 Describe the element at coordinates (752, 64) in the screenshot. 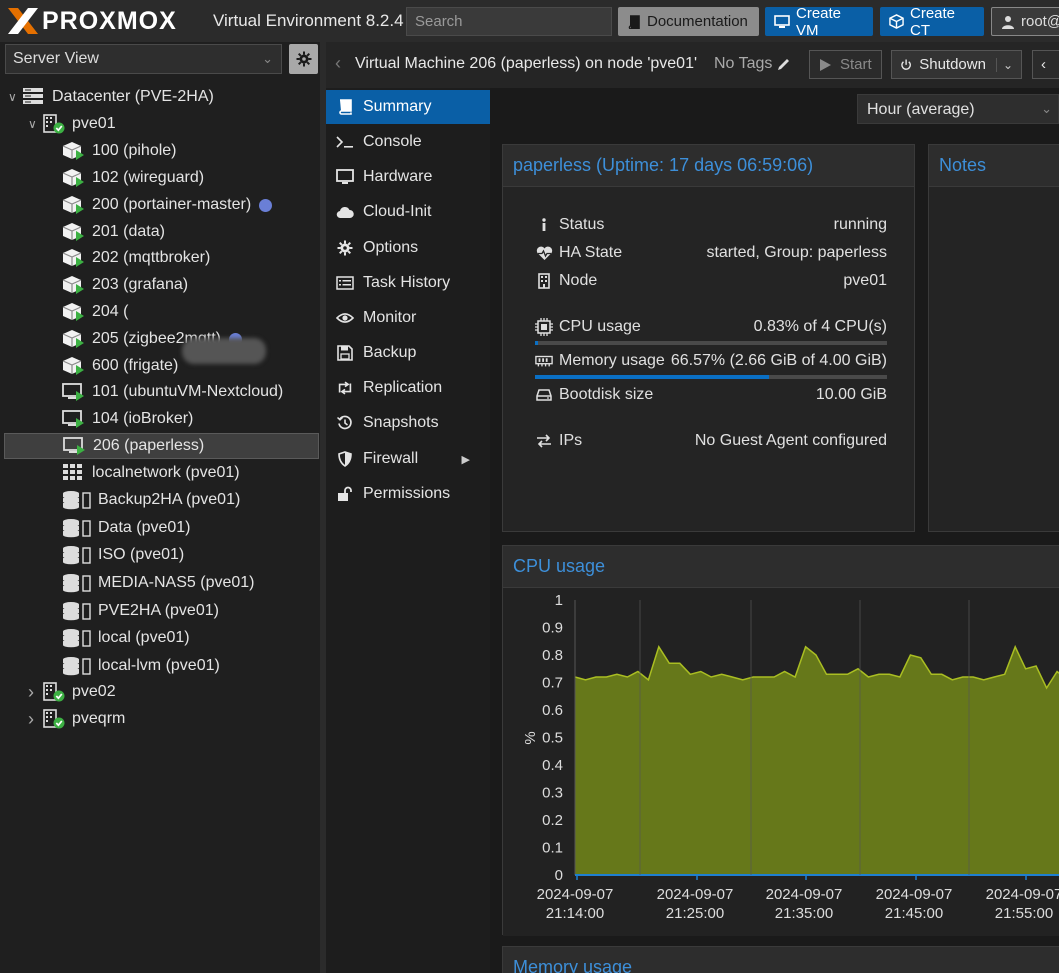

I see `tags-editor: No Tags` at that location.